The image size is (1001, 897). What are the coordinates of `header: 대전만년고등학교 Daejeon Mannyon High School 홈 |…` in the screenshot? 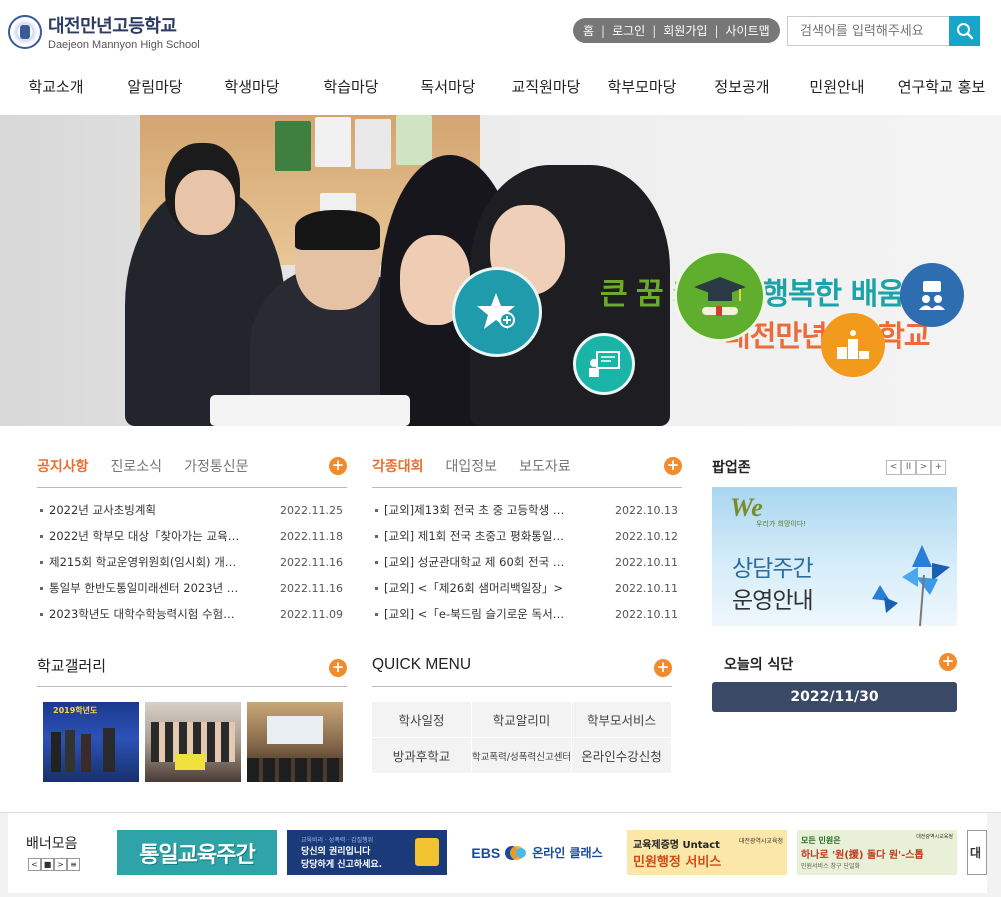 It's located at (500, 30).